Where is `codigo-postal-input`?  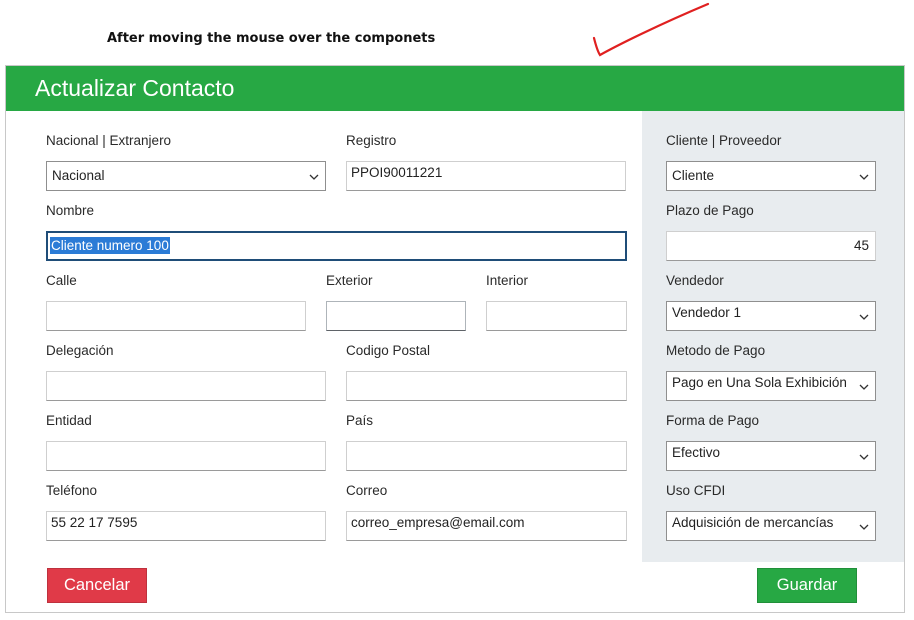 codigo-postal-input is located at coordinates (486, 386).